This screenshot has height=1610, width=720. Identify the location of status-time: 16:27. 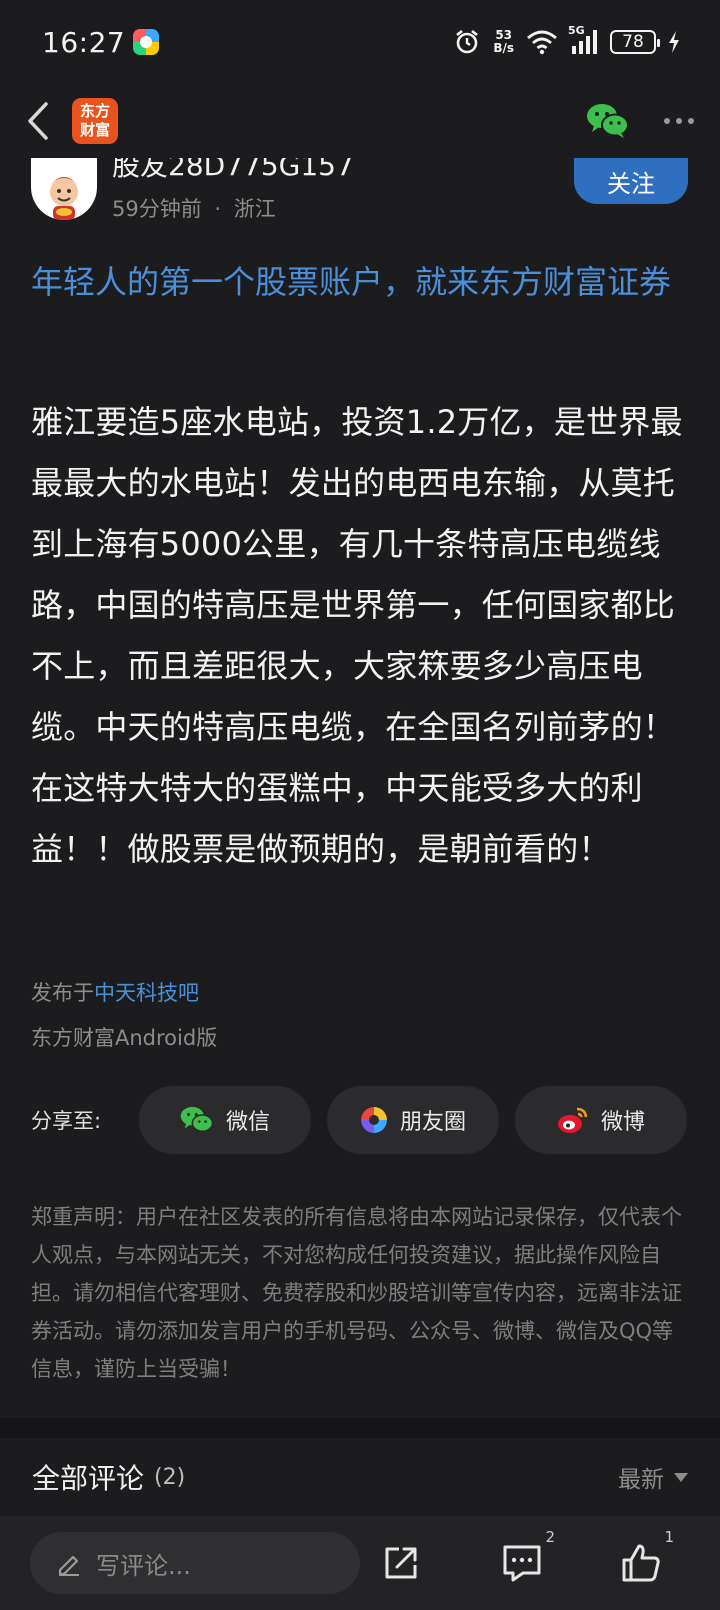
(84, 42).